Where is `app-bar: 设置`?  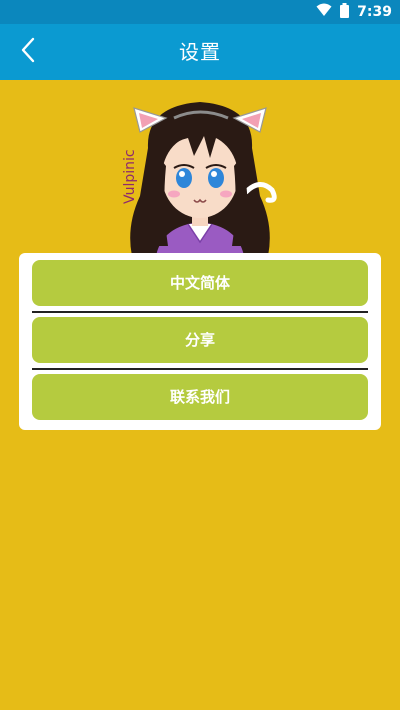 app-bar: 设置 is located at coordinates (200, 52).